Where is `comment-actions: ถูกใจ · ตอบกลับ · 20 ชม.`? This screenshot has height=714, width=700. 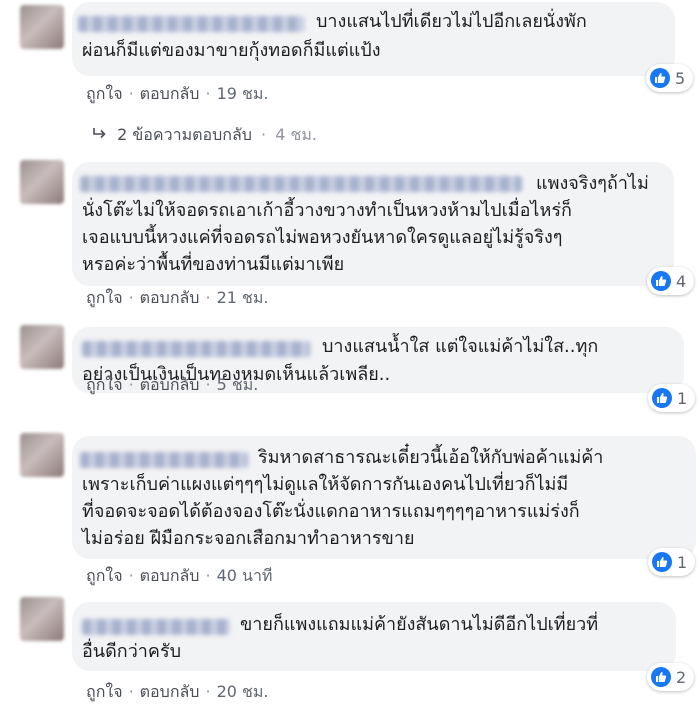 comment-actions: ถูกใจ · ตอบกลับ · 20 ชม. is located at coordinates (177, 692).